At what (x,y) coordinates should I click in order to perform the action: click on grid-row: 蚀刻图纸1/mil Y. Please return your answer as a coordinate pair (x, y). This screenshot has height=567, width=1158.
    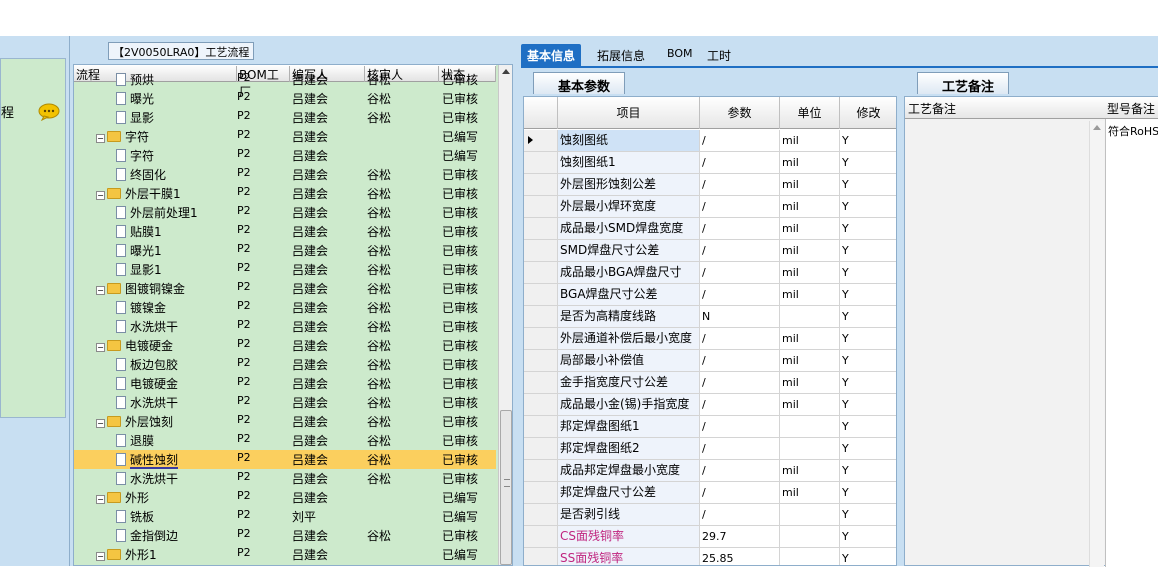
    Looking at the image, I should click on (710, 163).